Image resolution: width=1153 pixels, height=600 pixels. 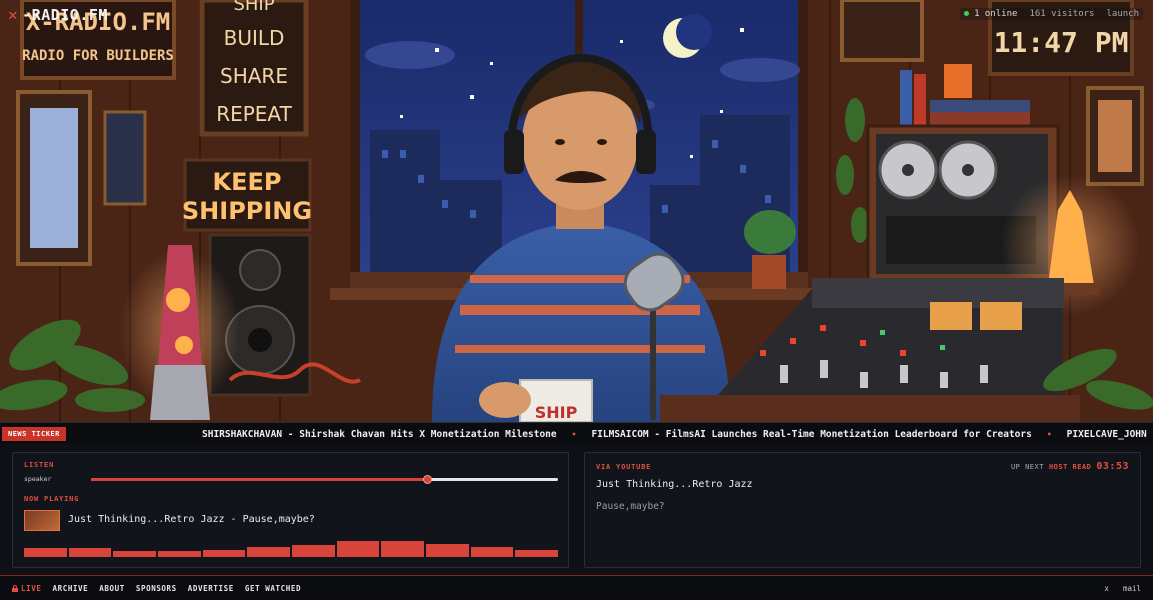 What do you see at coordinates (42, 520) in the screenshot?
I see `album-art` at bounding box center [42, 520].